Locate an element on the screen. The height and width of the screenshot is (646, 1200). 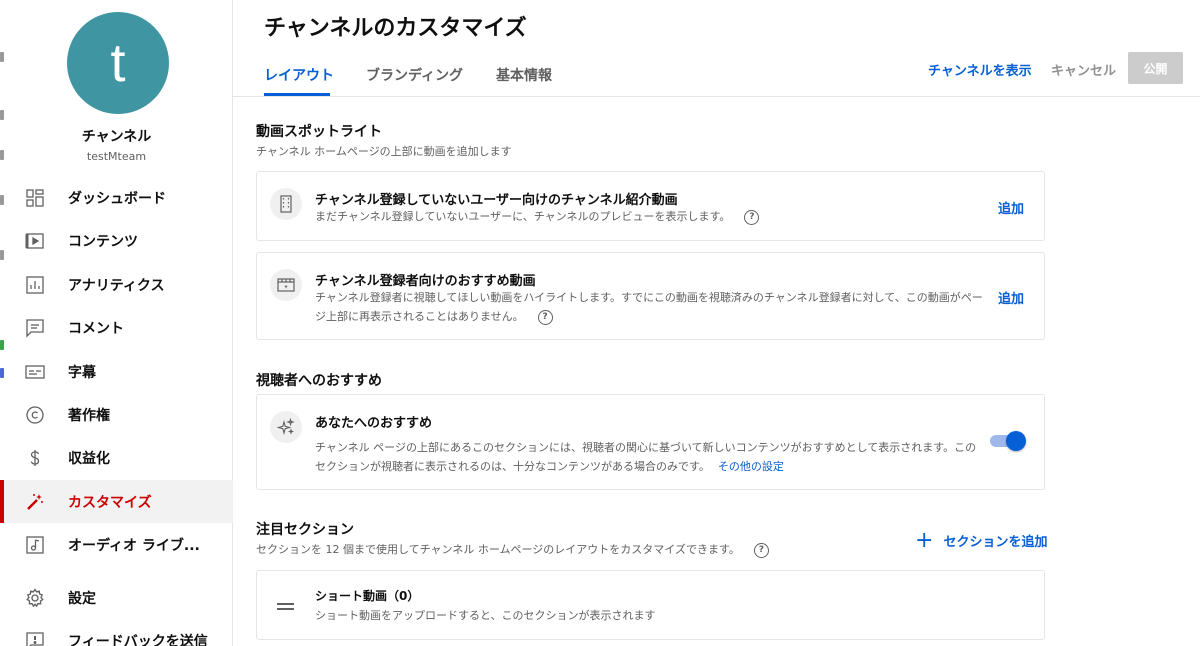
dashboard-icon is located at coordinates (35, 198).